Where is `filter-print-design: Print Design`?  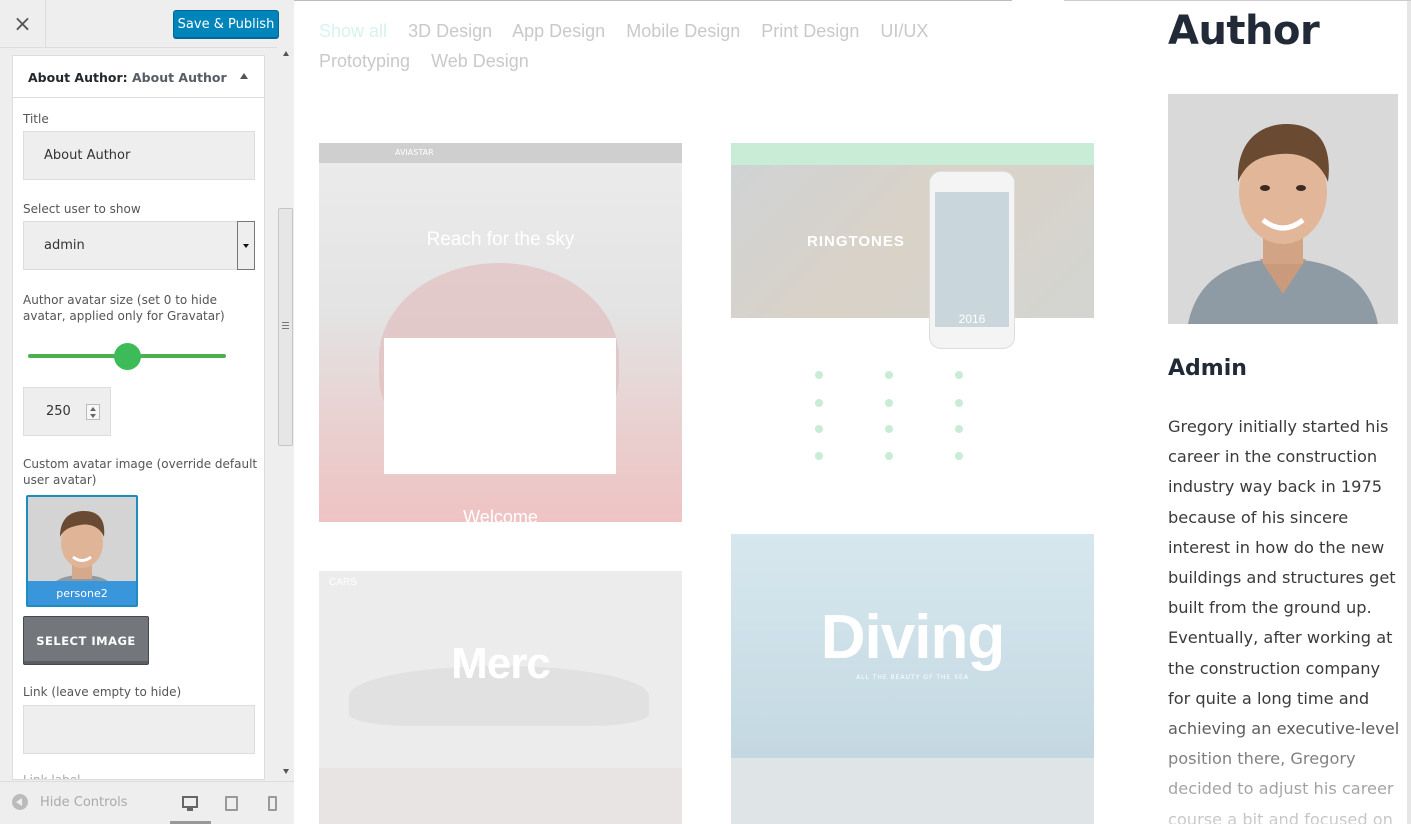 filter-print-design: Print Design is located at coordinates (810, 31).